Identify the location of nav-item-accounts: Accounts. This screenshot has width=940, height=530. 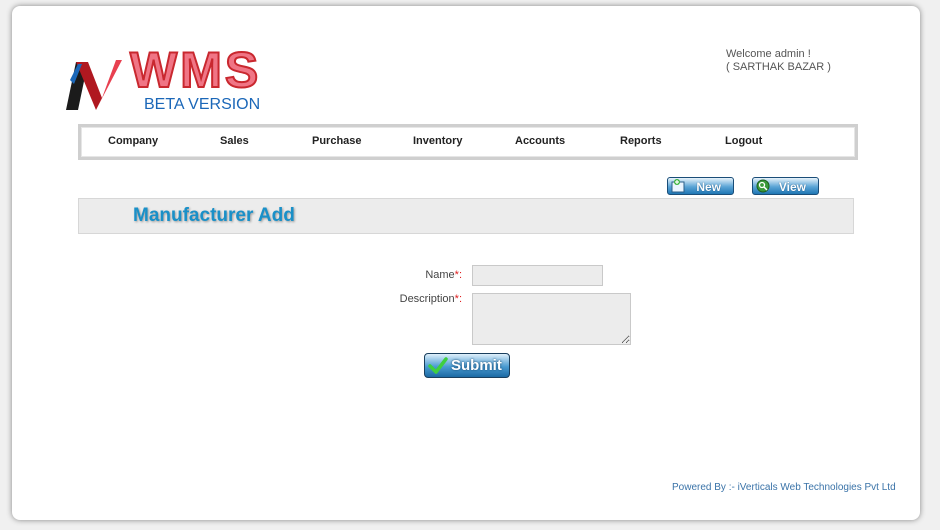
(540, 141).